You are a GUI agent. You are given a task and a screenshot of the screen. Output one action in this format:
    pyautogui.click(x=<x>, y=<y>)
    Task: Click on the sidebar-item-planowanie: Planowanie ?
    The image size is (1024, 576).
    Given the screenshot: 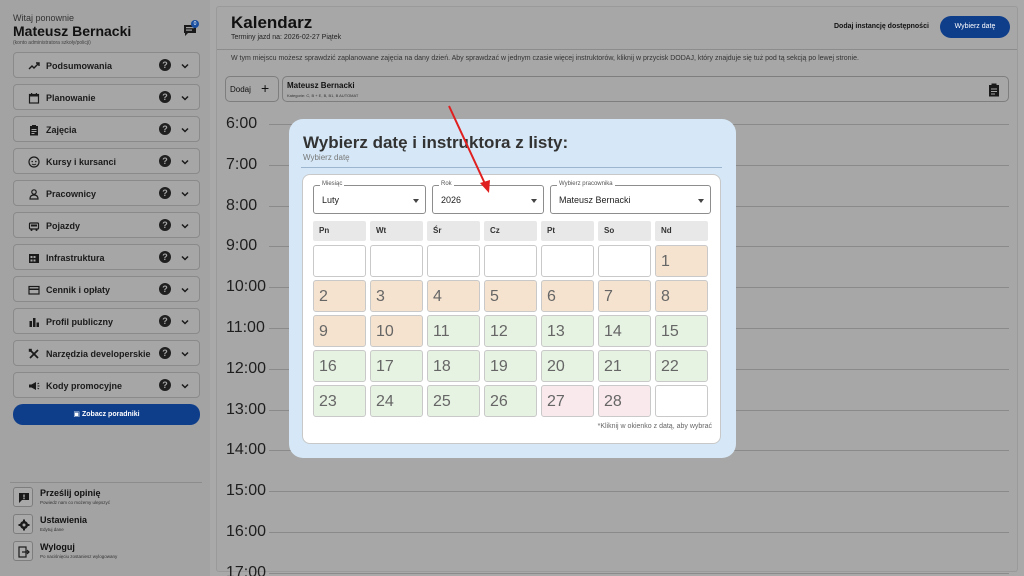 What is the action you would take?
    pyautogui.click(x=106, y=97)
    